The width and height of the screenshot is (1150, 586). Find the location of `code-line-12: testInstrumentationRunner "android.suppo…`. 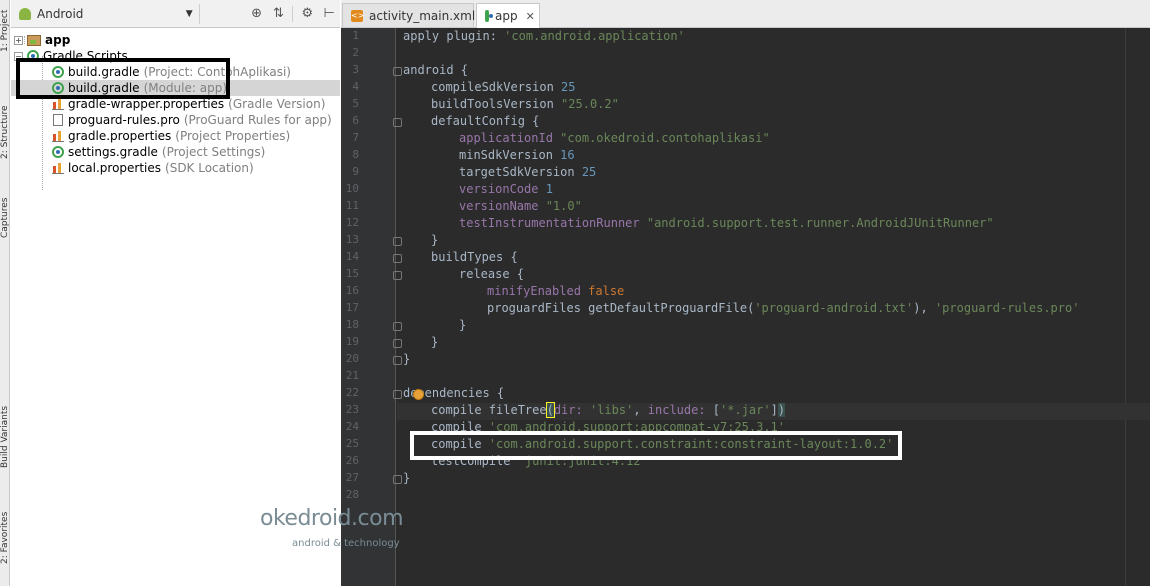

code-line-12: testInstrumentationRunner "android.suppo… is located at coordinates (726, 223).